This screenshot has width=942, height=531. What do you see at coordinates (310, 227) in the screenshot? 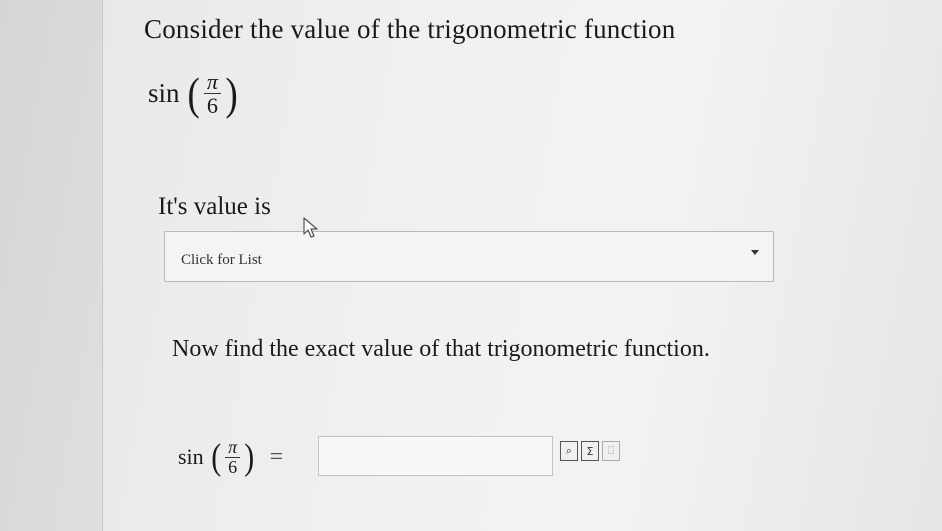
I see `mouse-pointer-icon` at bounding box center [310, 227].